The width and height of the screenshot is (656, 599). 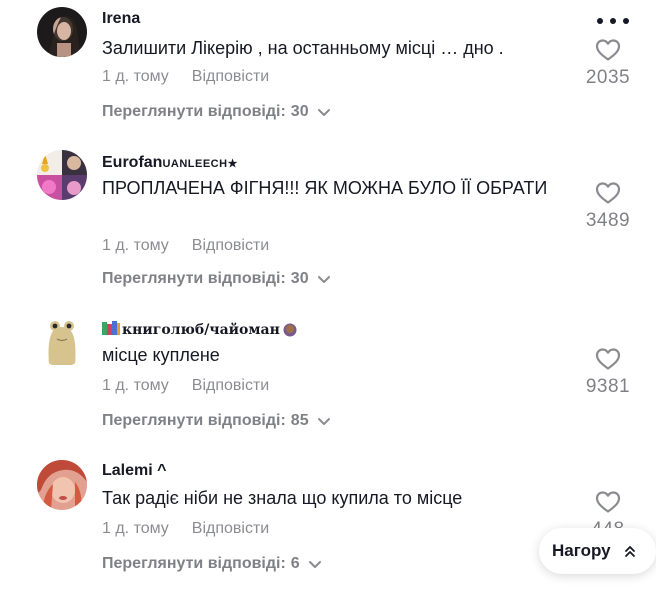 What do you see at coordinates (600, 21) in the screenshot?
I see `ellipsis-icon` at bounding box center [600, 21].